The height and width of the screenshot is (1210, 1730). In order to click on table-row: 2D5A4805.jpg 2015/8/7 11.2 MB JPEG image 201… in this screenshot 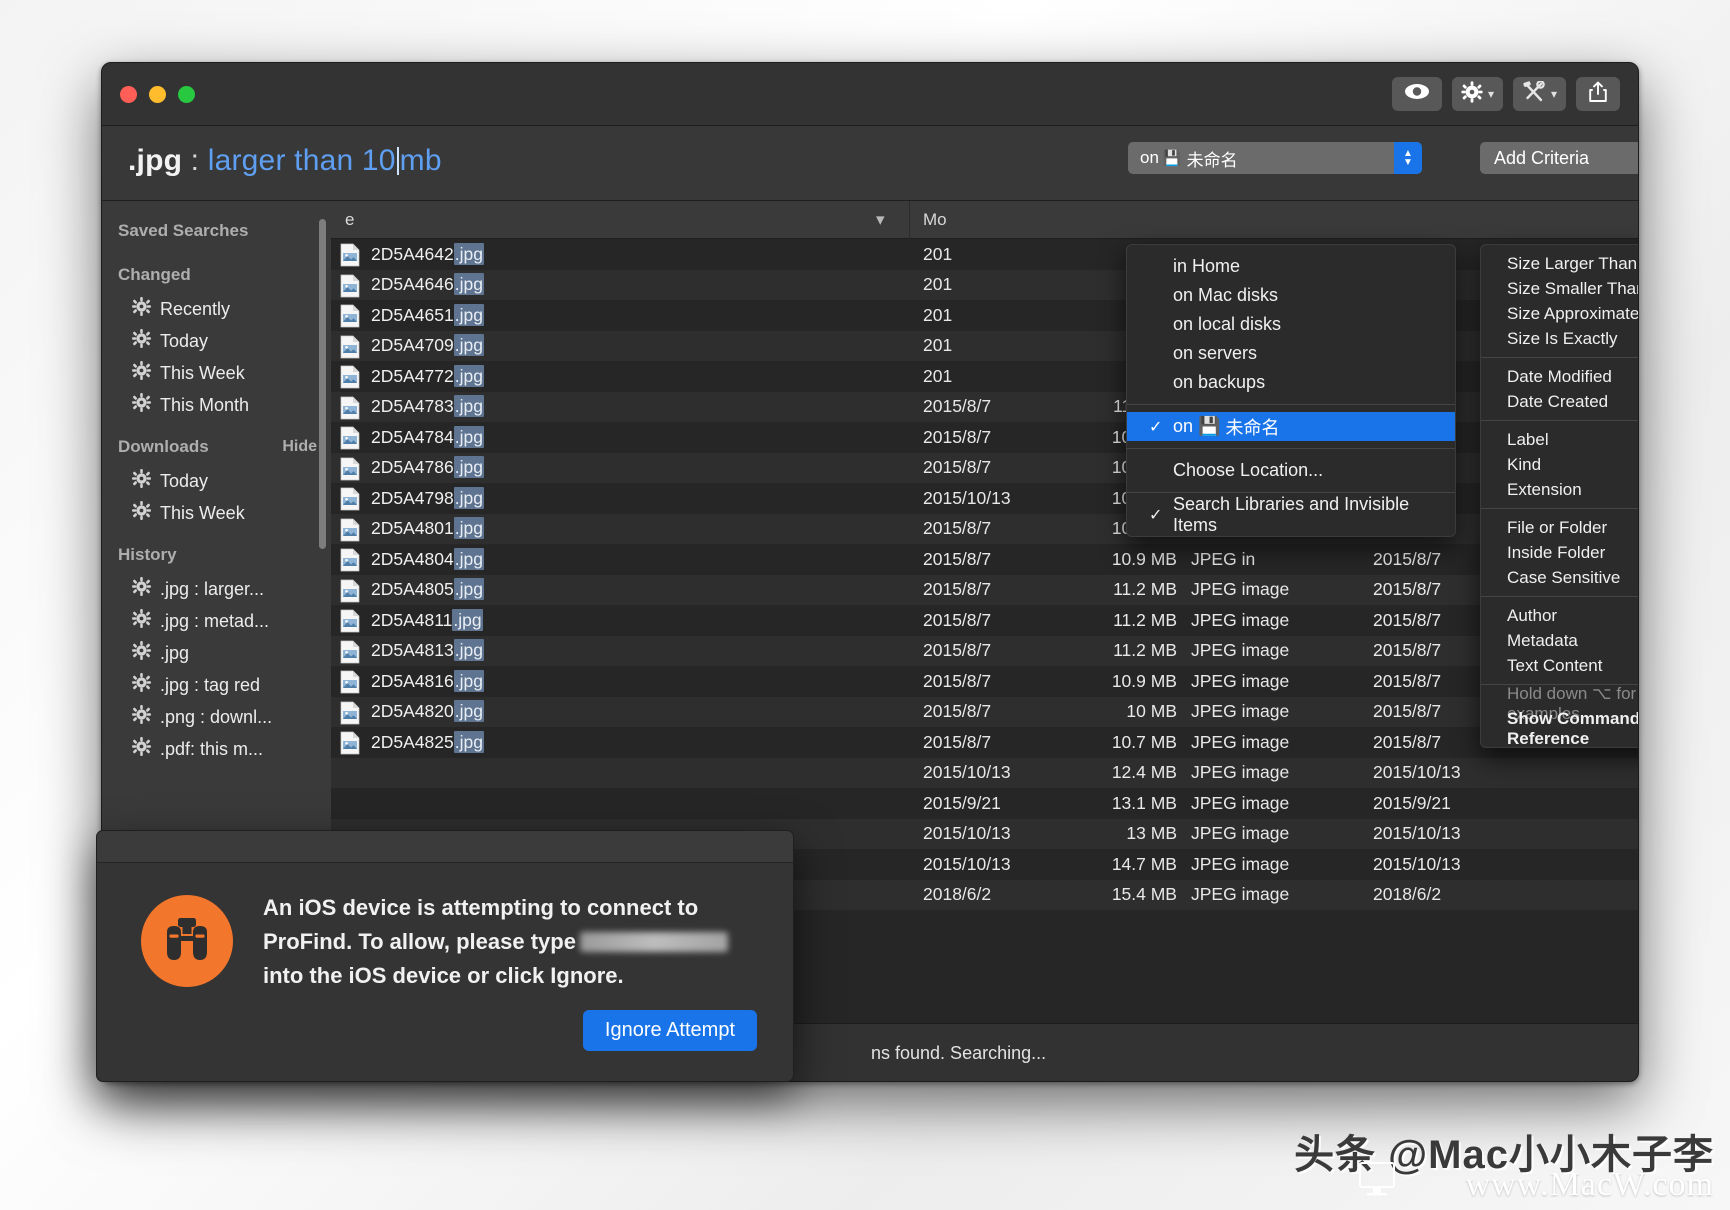, I will do `click(984, 589)`.